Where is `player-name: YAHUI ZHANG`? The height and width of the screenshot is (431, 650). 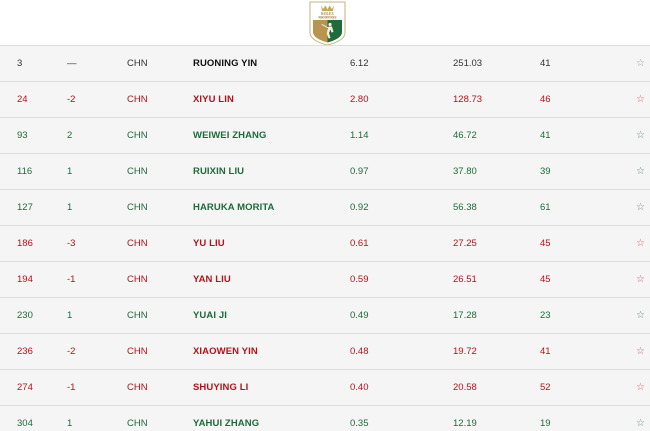
player-name: YAHUI ZHANG is located at coordinates (226, 418).